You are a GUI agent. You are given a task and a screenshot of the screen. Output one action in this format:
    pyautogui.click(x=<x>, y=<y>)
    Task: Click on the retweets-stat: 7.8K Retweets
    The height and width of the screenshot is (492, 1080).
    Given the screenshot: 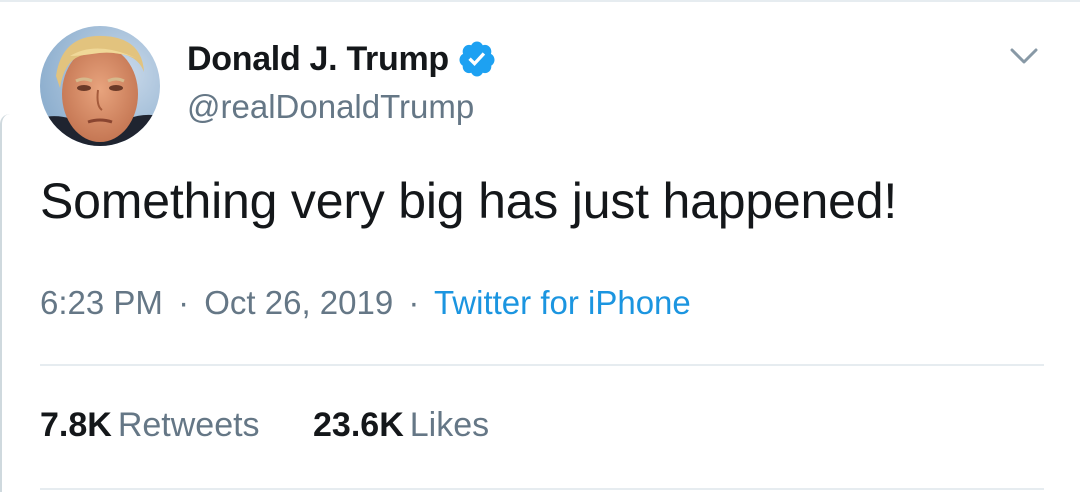 What is the action you would take?
    pyautogui.click(x=150, y=425)
    